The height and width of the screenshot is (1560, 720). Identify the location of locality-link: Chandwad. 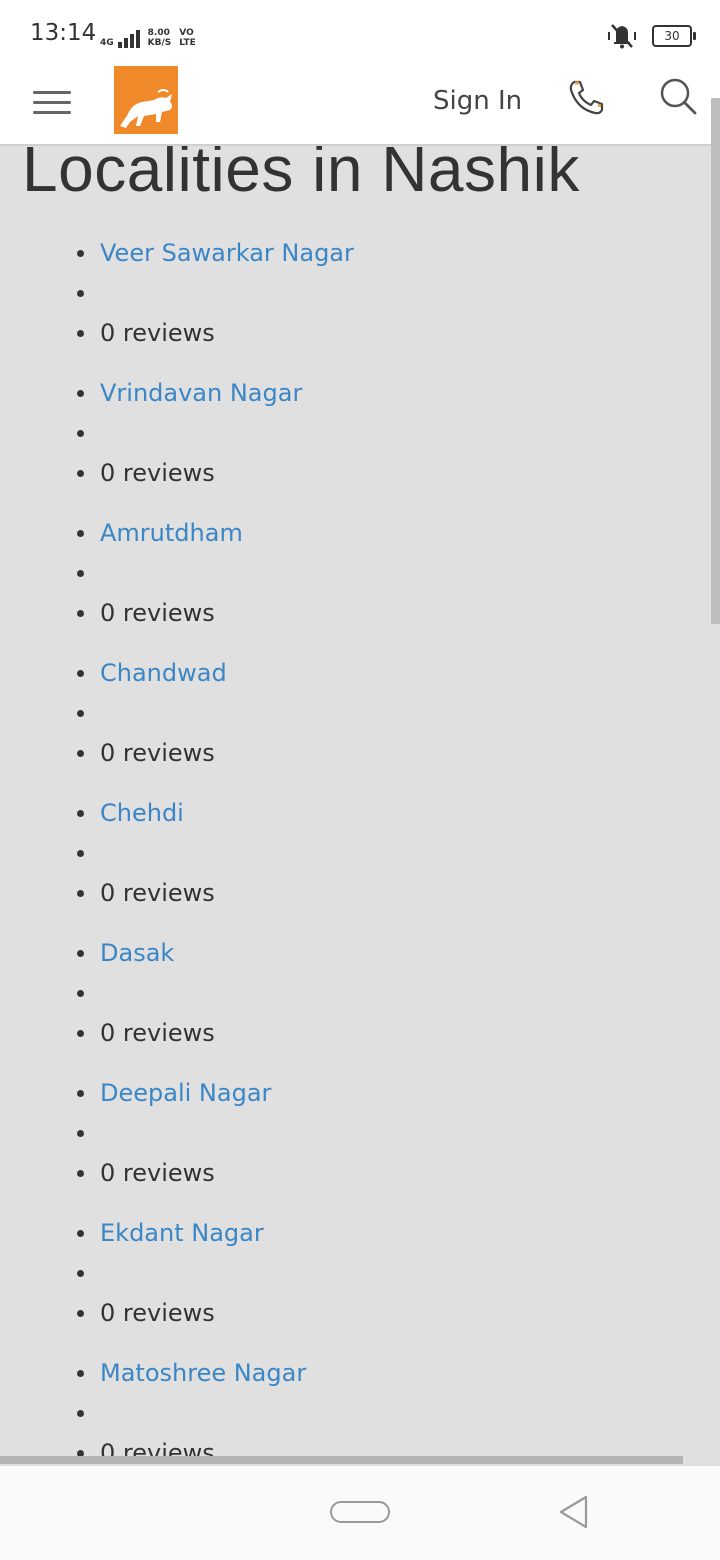
(163, 673).